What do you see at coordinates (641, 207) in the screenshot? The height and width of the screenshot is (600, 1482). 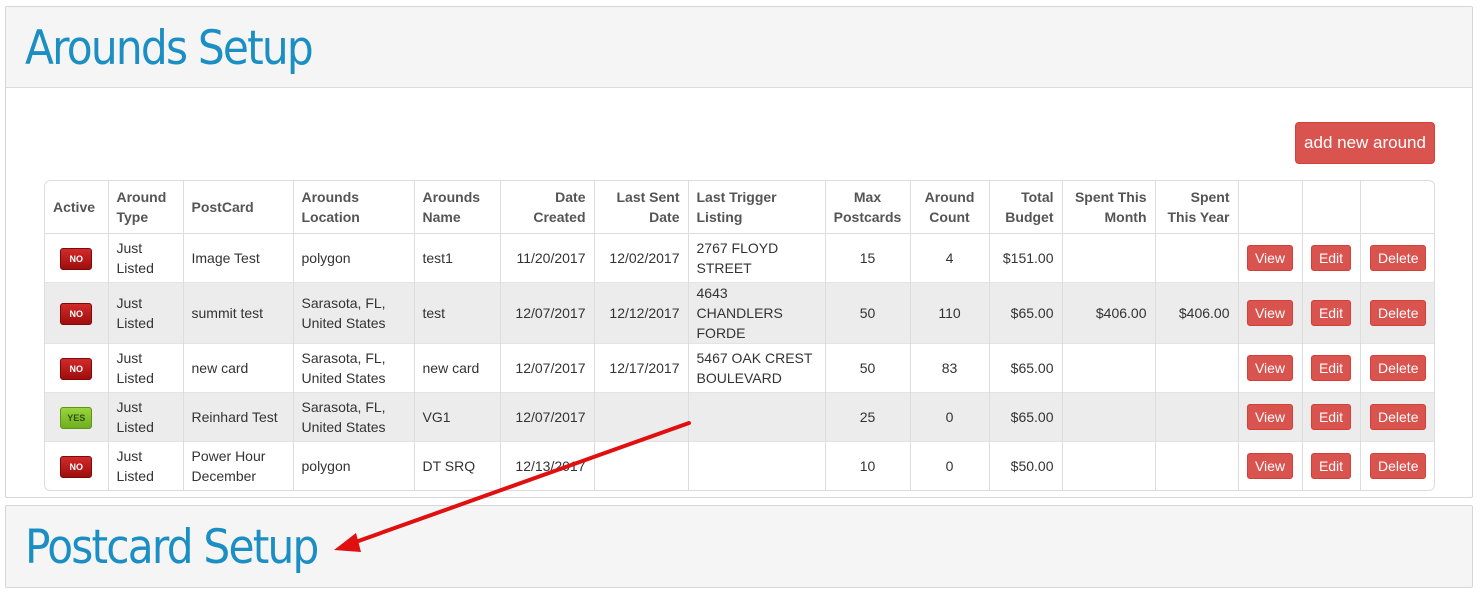 I see `column-header: Last Sent Date` at bounding box center [641, 207].